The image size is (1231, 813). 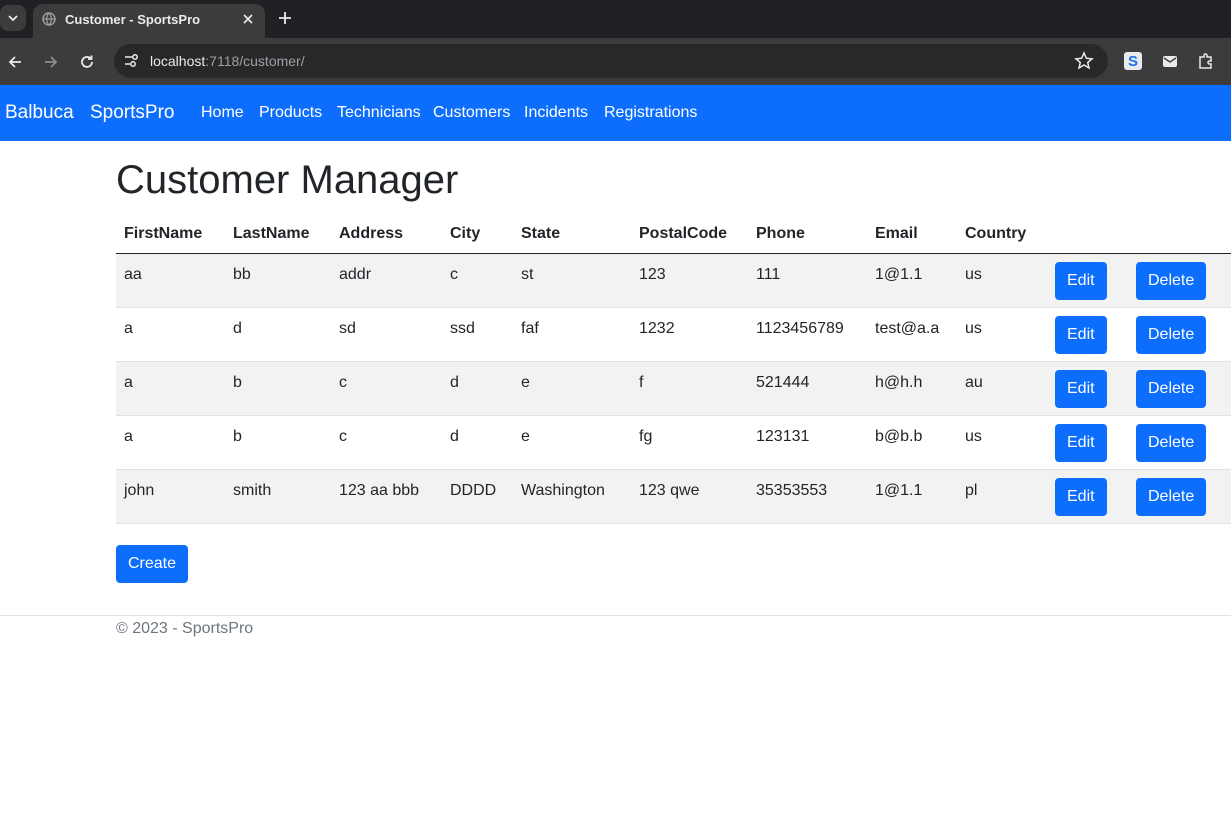 What do you see at coordinates (807, 496) in the screenshot?
I see `cell-phone: 35353553` at bounding box center [807, 496].